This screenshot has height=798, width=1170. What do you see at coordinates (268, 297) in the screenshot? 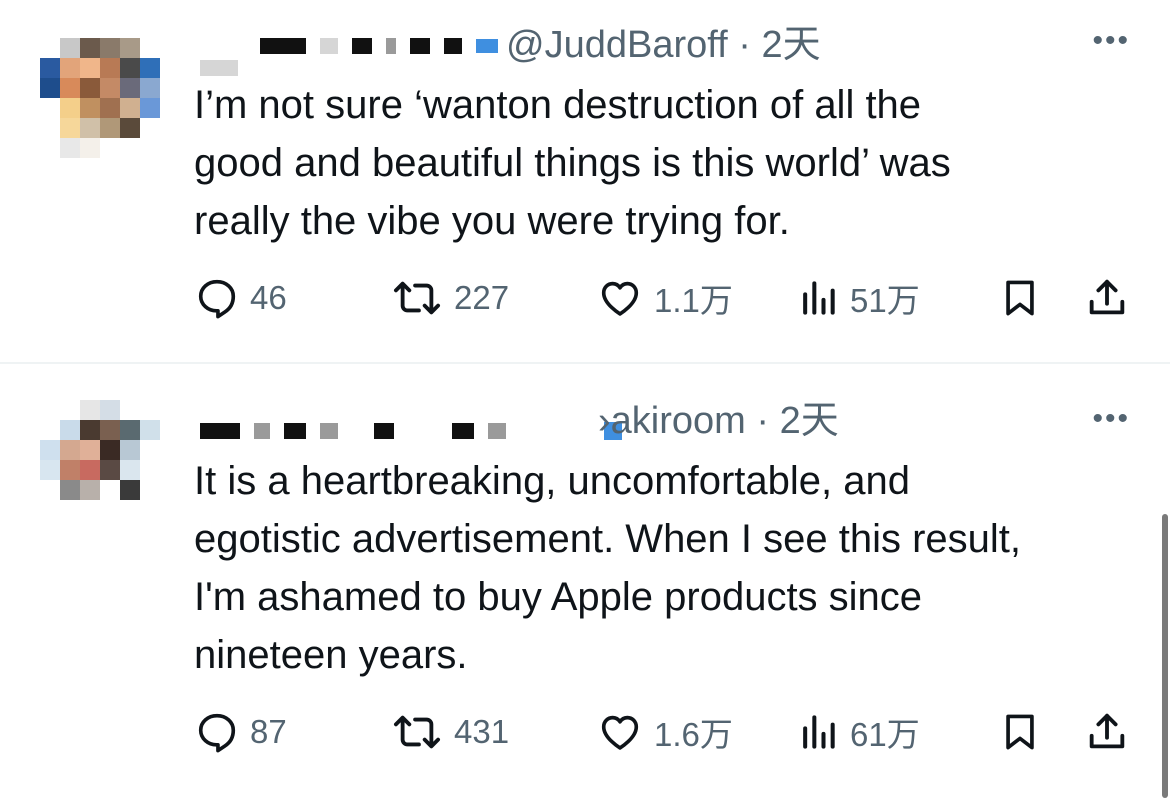
I see `reply-count: 46` at bounding box center [268, 297].